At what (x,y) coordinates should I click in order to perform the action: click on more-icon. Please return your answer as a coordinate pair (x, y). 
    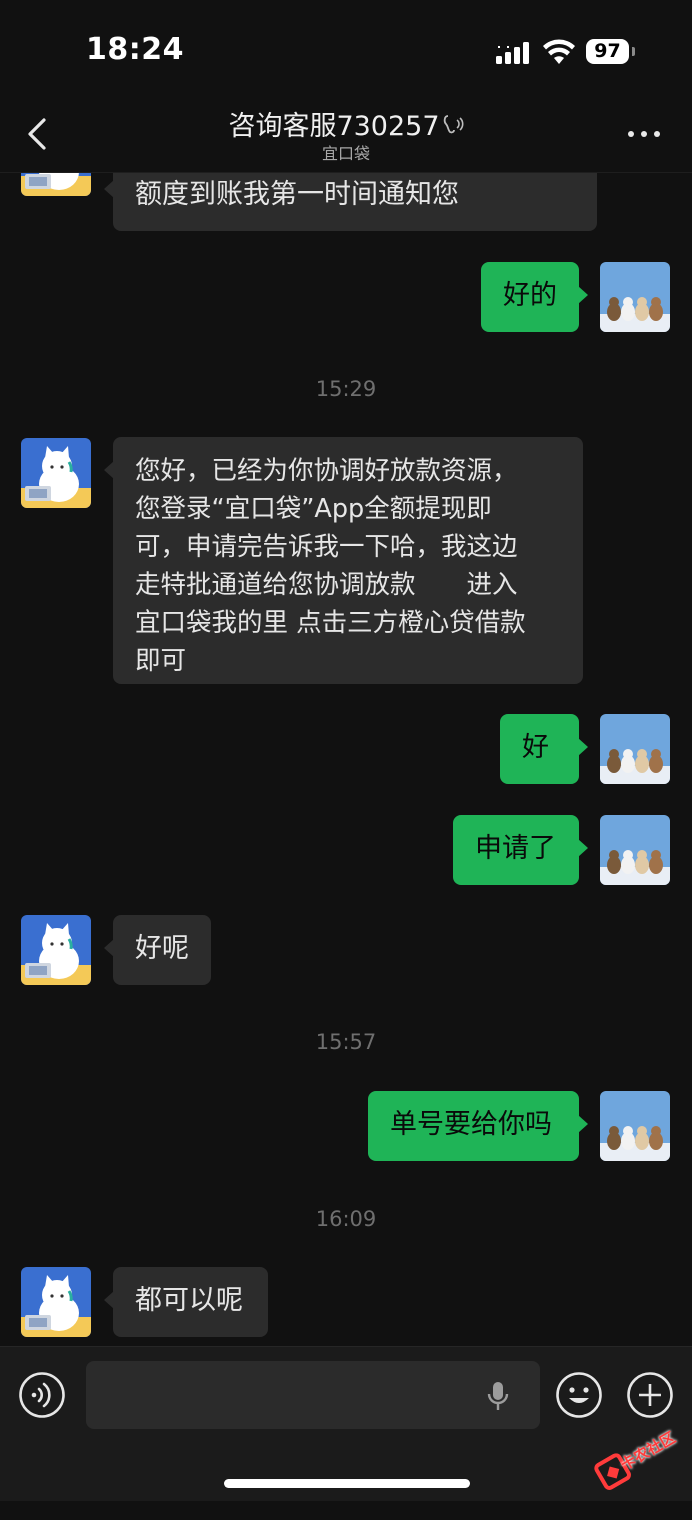
    Looking at the image, I should click on (644, 134).